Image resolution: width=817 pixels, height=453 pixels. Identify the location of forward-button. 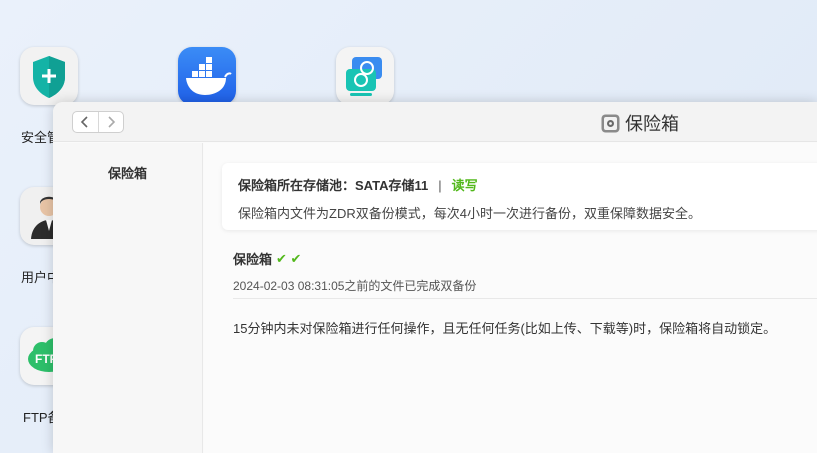
(110, 122).